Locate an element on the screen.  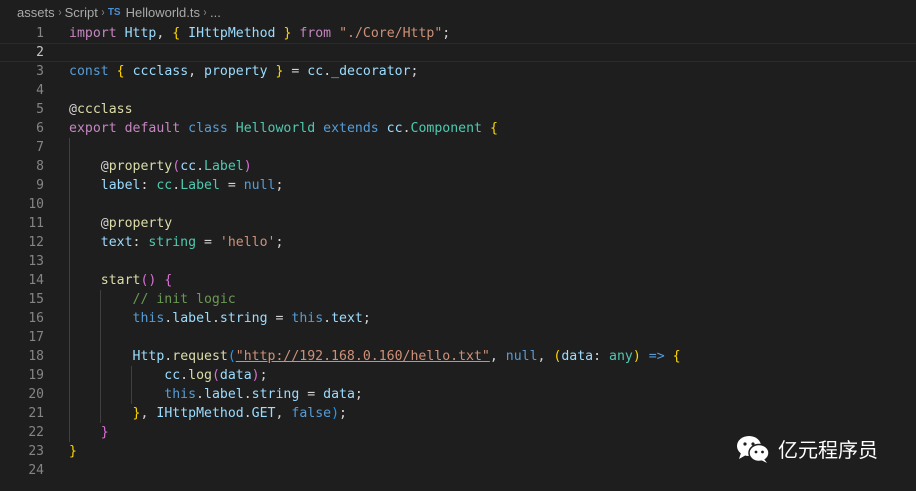
code-token: property is located at coordinates (140, 166).